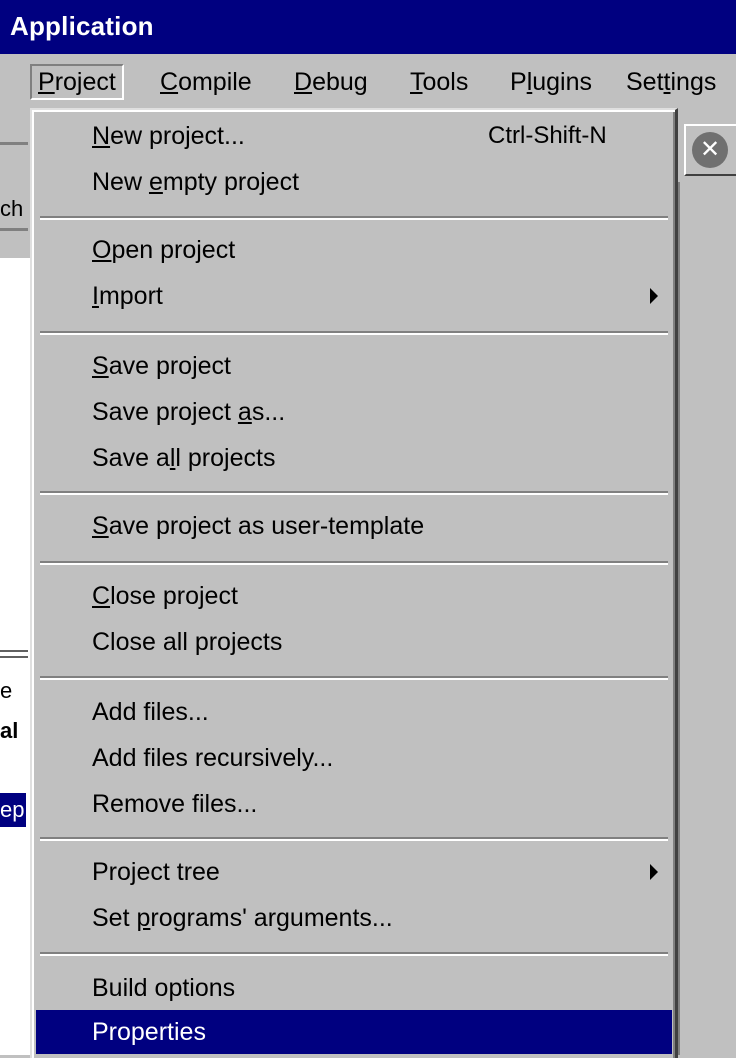  Describe the element at coordinates (225, 458) in the screenshot. I see `label-post: l projects` at that location.